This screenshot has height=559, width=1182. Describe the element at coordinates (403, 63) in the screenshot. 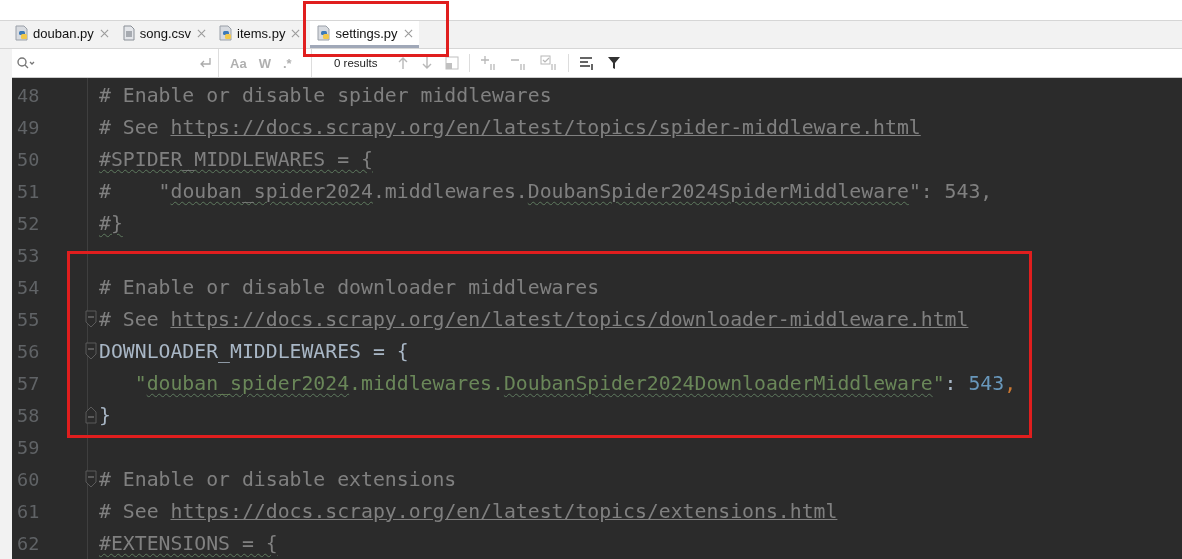

I see `up-arrow-icon` at that location.